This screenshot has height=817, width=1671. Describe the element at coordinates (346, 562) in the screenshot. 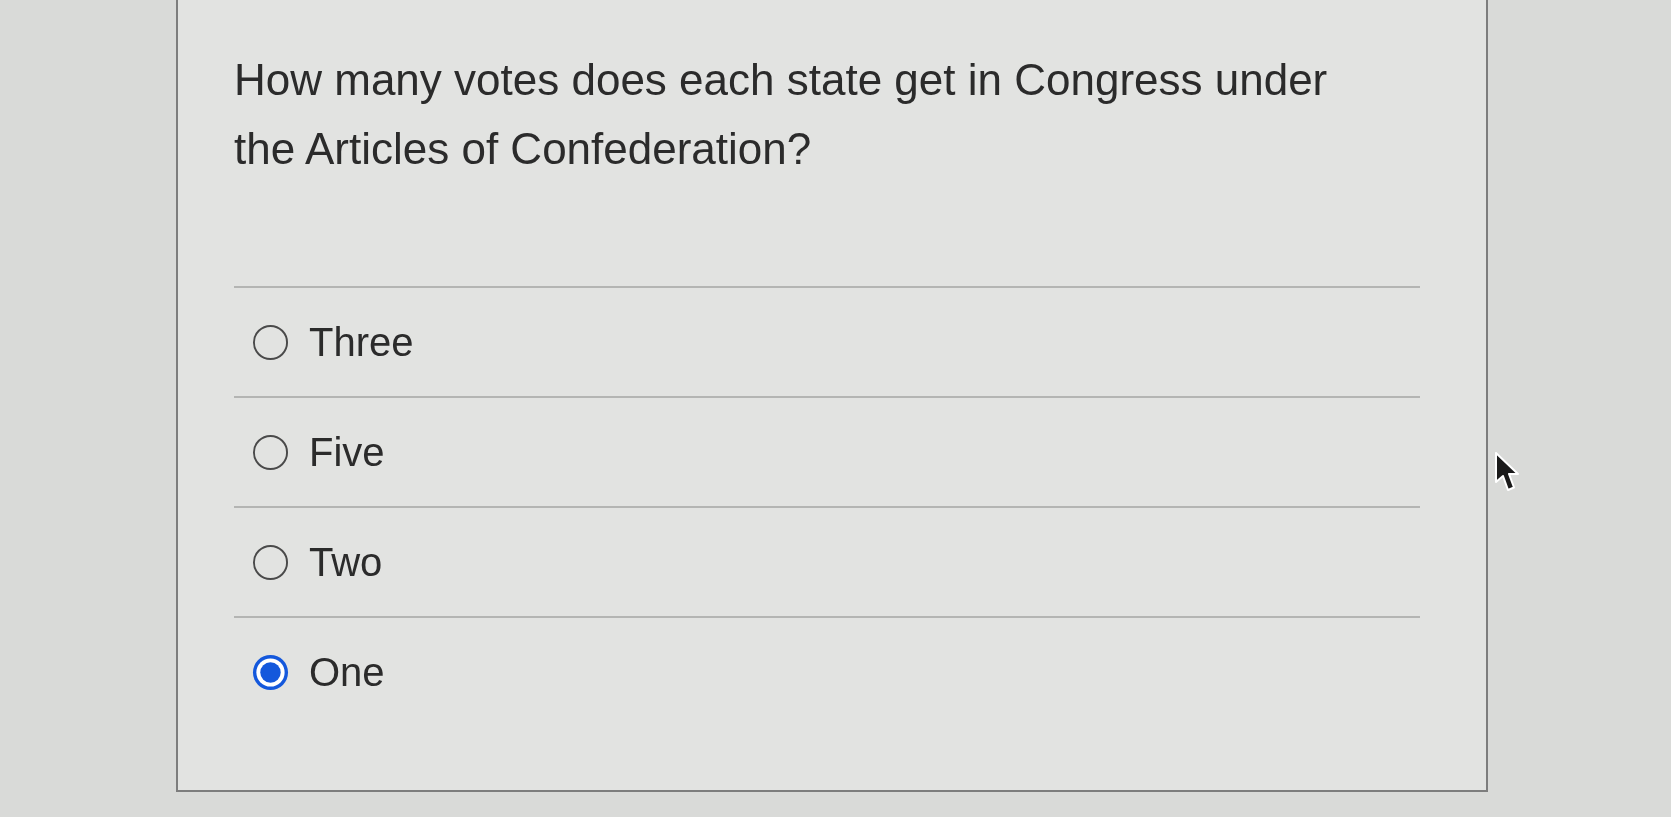

I see `answer-option-label: Two` at that location.